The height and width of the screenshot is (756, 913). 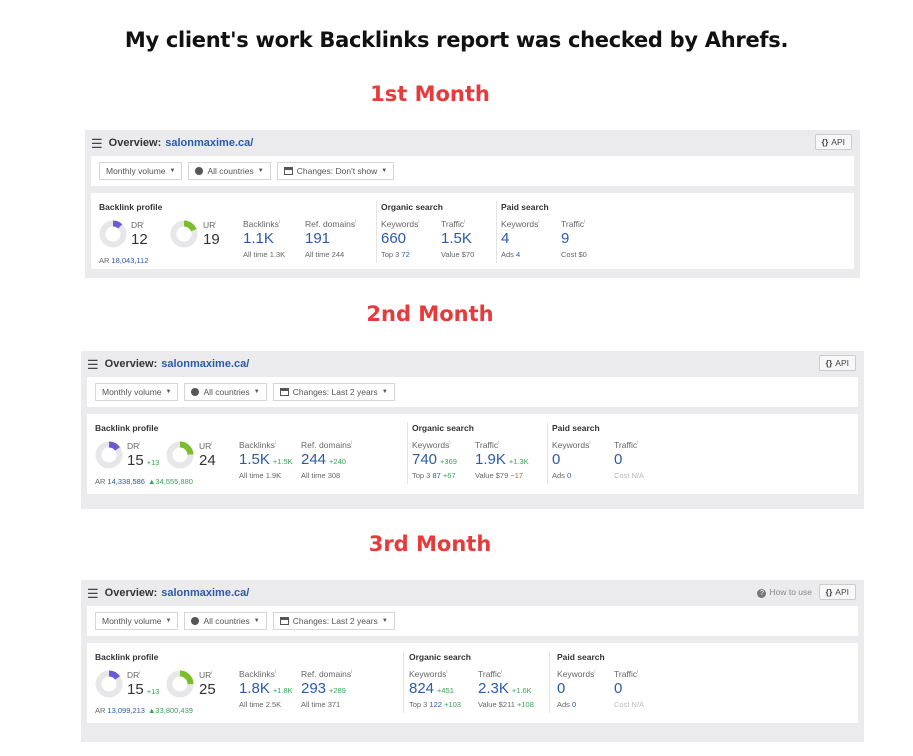 I want to click on backlink-profile-heading: Backlink profile, so click(x=127, y=657).